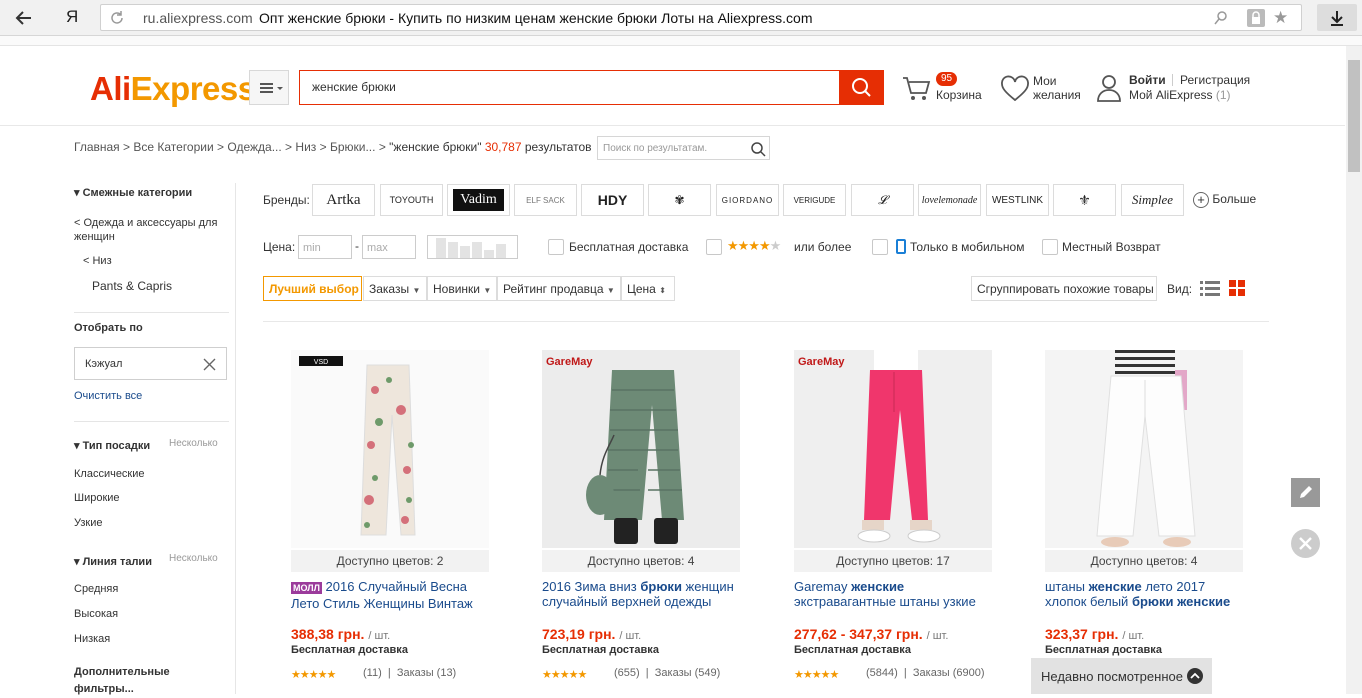  What do you see at coordinates (967, 247) in the screenshot?
I see `mobile-only-label: Только в мобильном` at bounding box center [967, 247].